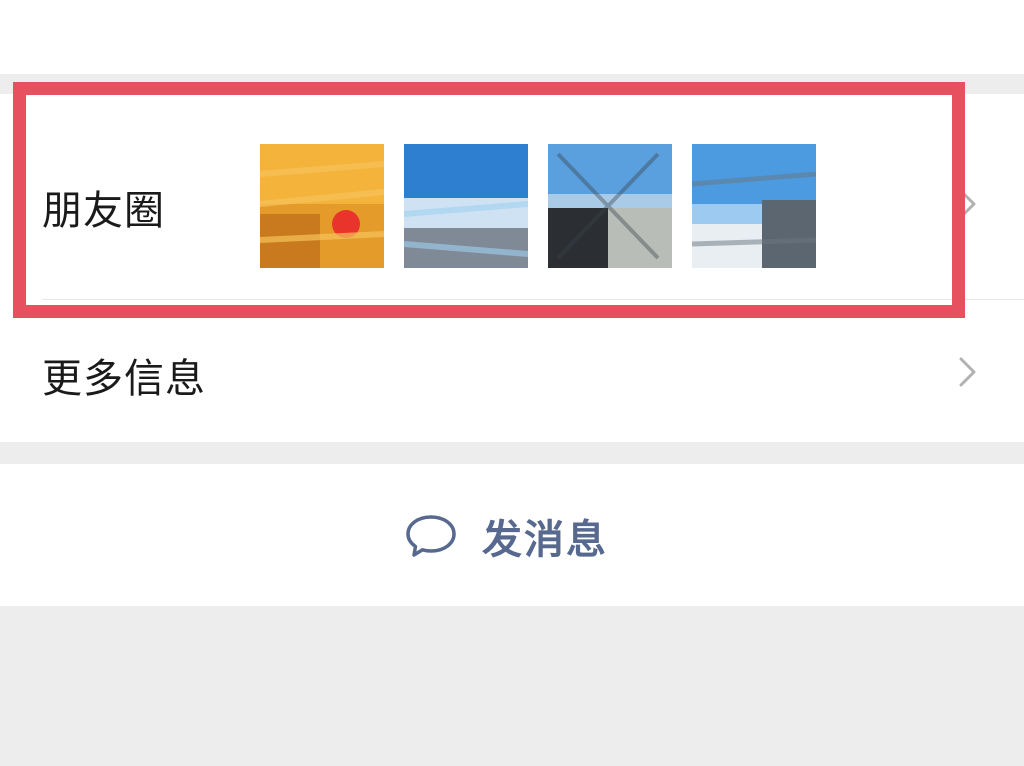 Image resolution: width=1024 pixels, height=766 pixels. I want to click on send-message-button: 发消息, so click(506, 536).